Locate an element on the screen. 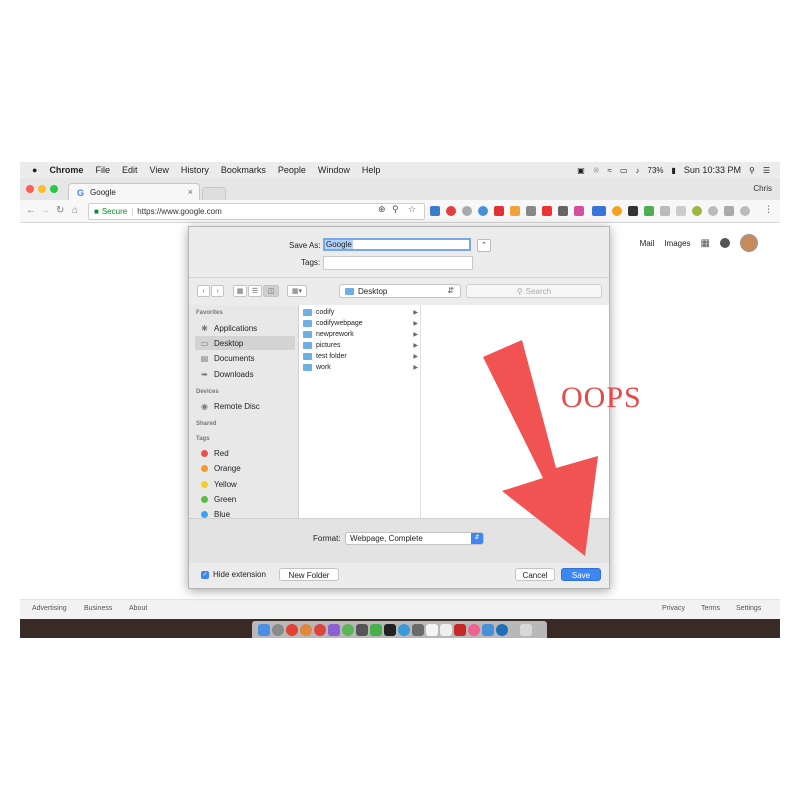 Image resolution: width=800 pixels, height=800 pixels. clock: Sun 10:33 PM is located at coordinates (712, 170).